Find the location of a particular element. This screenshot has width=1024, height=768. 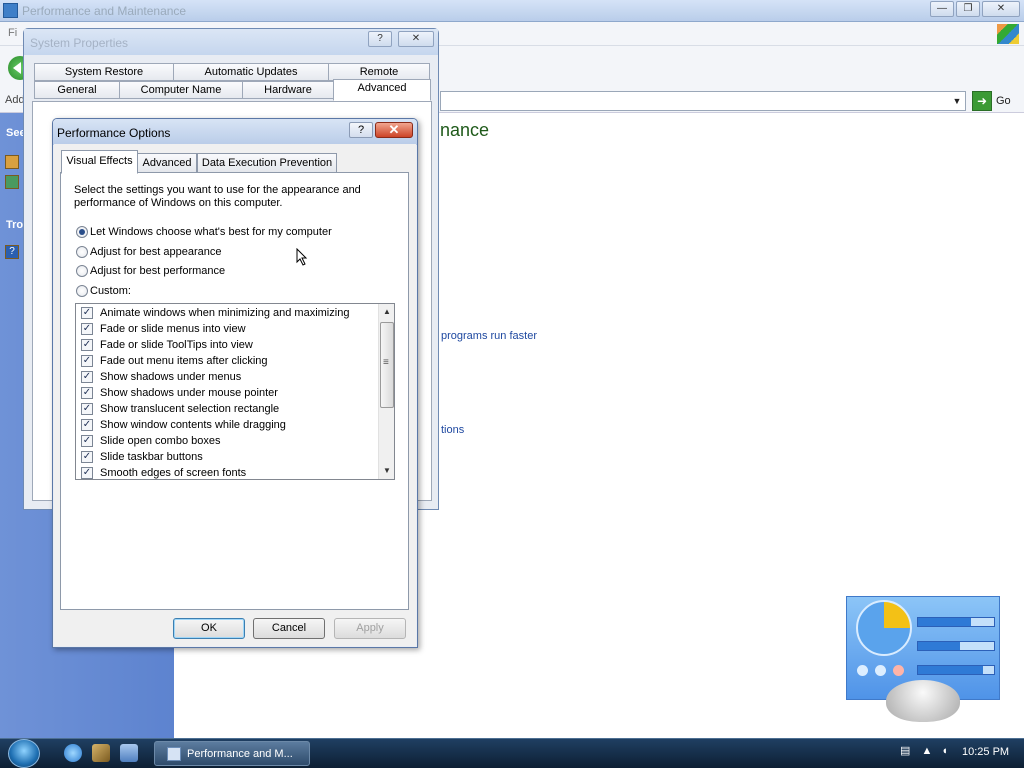

system-properties-title-bar: System Properties ? ✕ is located at coordinates (231, 42).